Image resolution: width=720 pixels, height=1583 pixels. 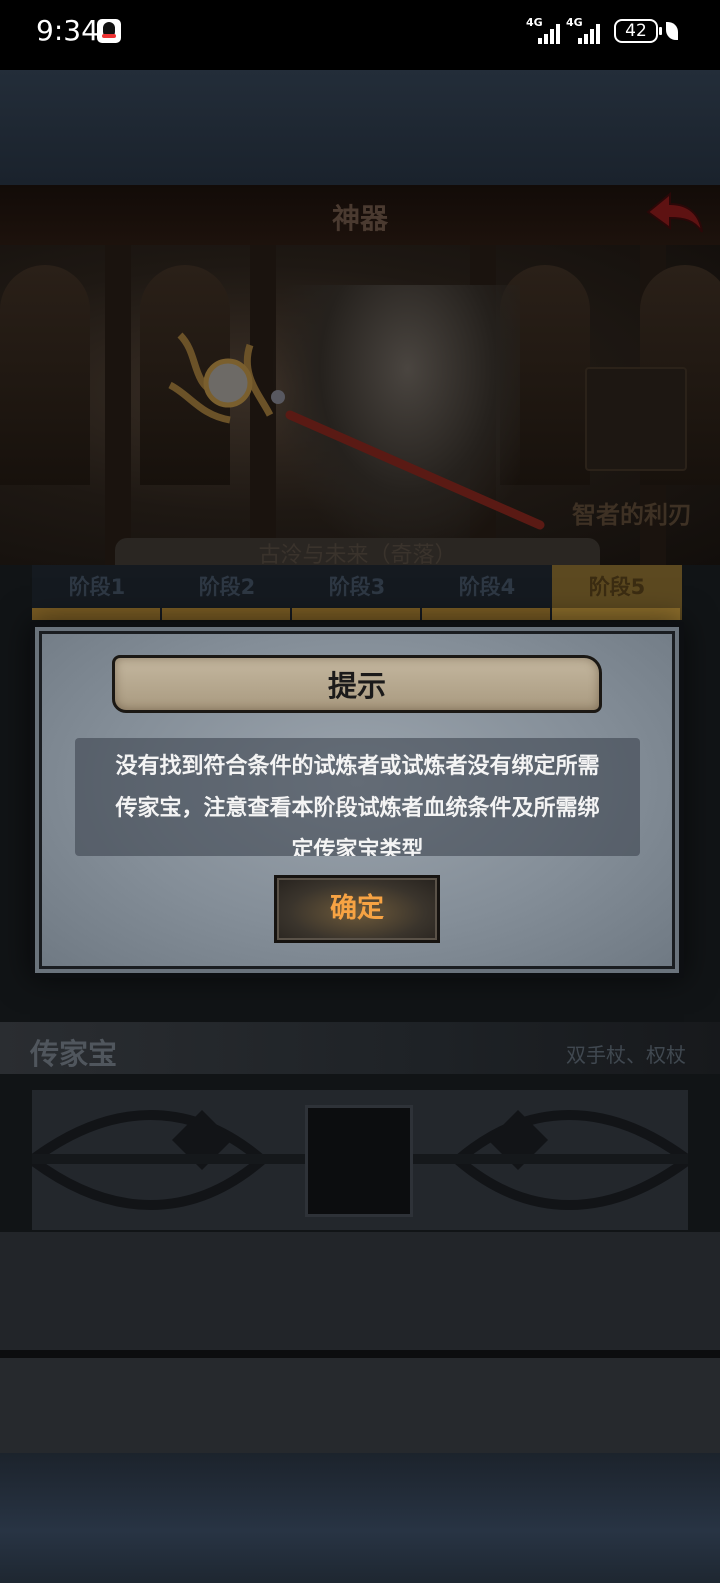 I want to click on battery-icon: 42, so click(x=636, y=31).